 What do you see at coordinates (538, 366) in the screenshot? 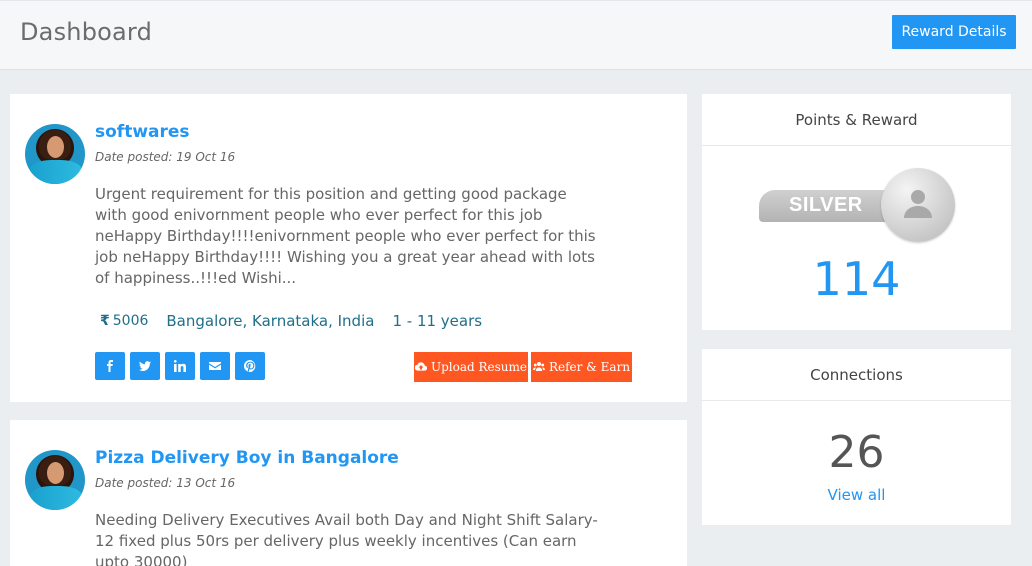
I see `users-icon` at bounding box center [538, 366].